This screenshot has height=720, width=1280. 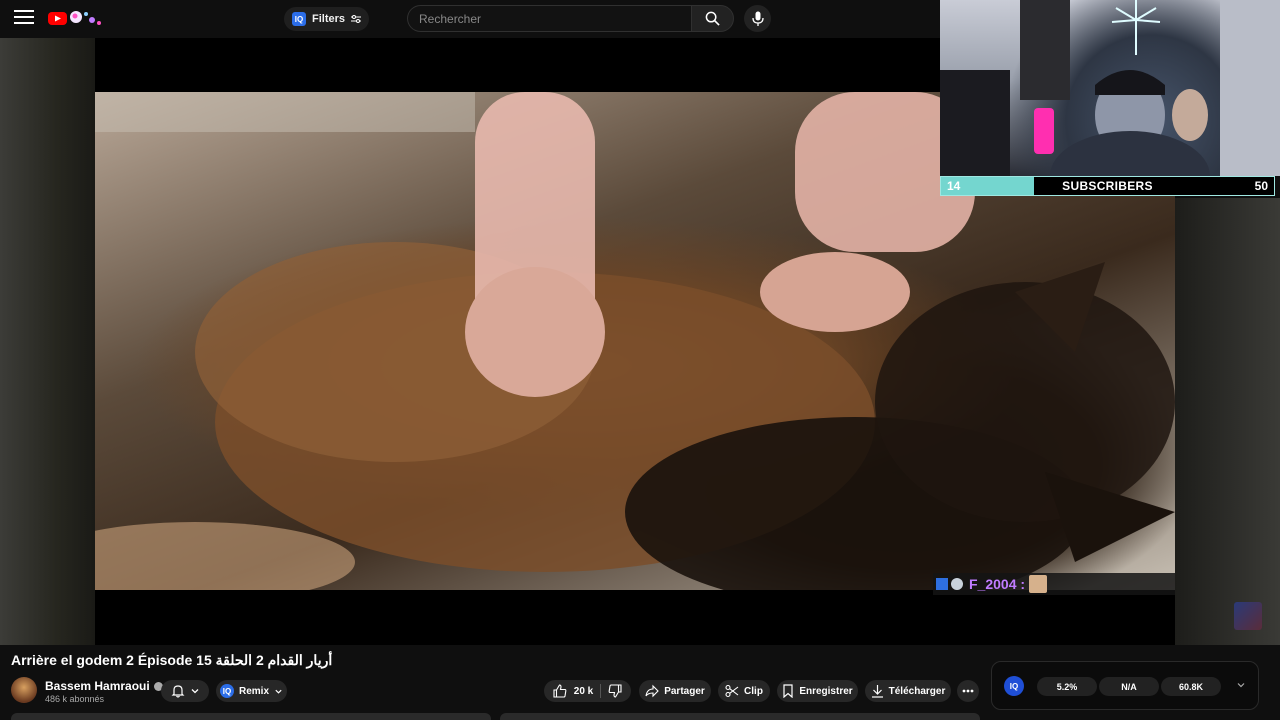 What do you see at coordinates (949, 584) in the screenshot?
I see `badge-icons` at bounding box center [949, 584].